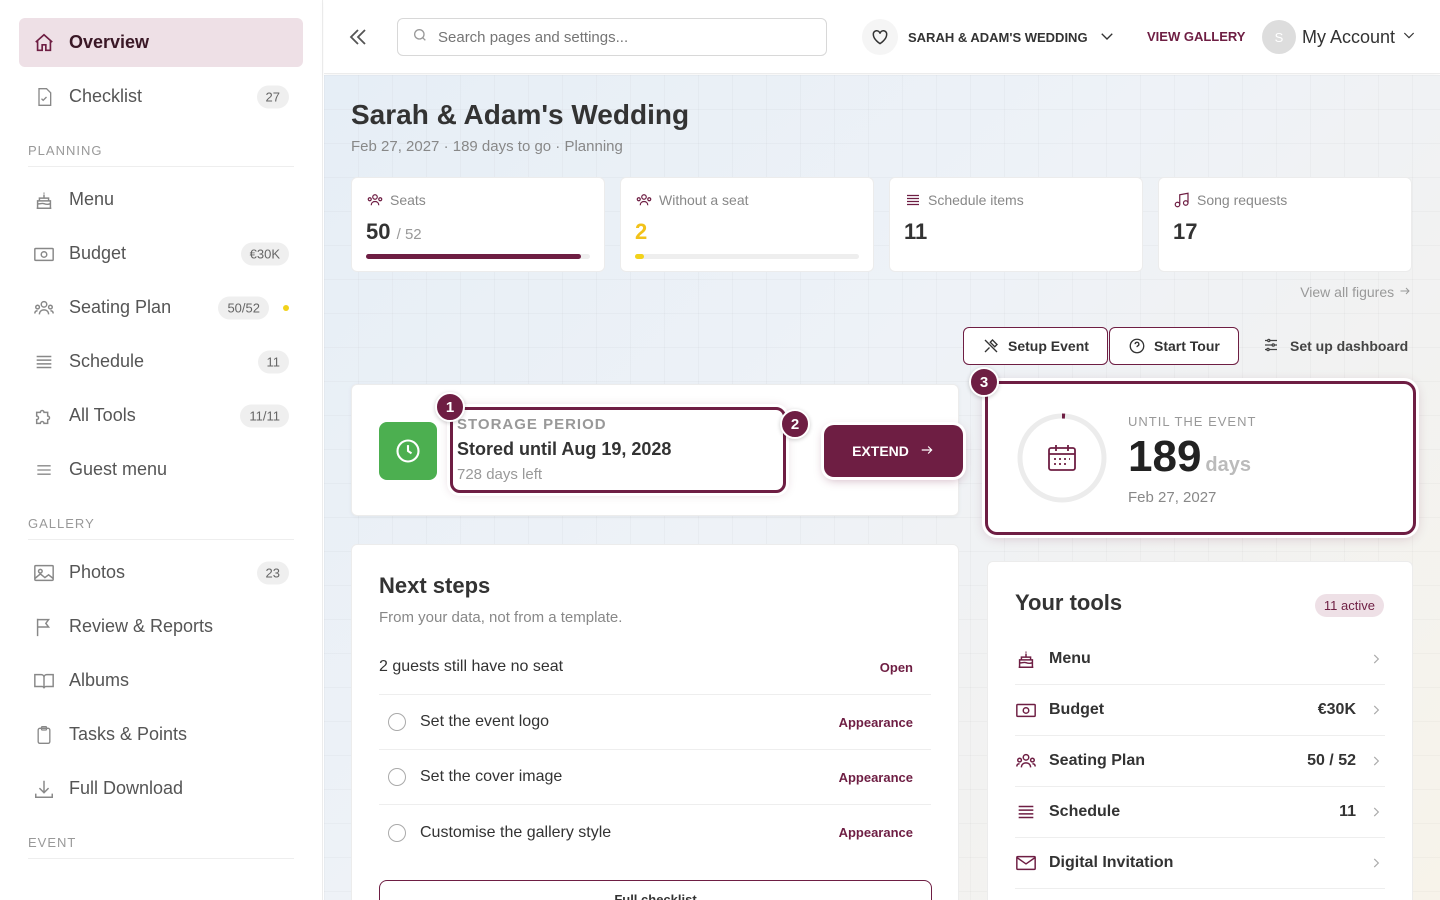 This screenshot has width=1440, height=900. What do you see at coordinates (516, 832) in the screenshot?
I see `step-text: Customise the gallery style` at bounding box center [516, 832].